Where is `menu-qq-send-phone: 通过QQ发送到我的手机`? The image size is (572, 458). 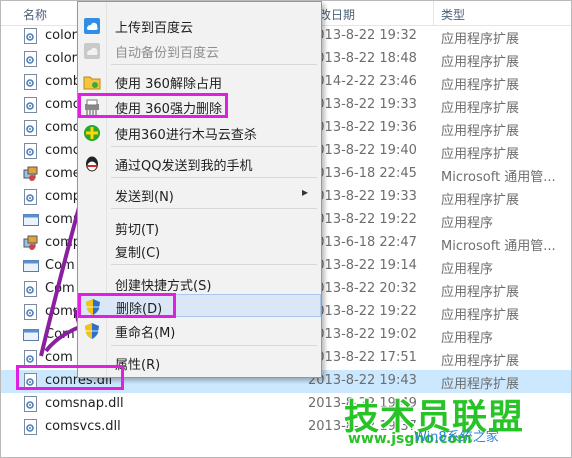 menu-qq-send-phone: 通过QQ发送到我的手机 is located at coordinates (199, 163).